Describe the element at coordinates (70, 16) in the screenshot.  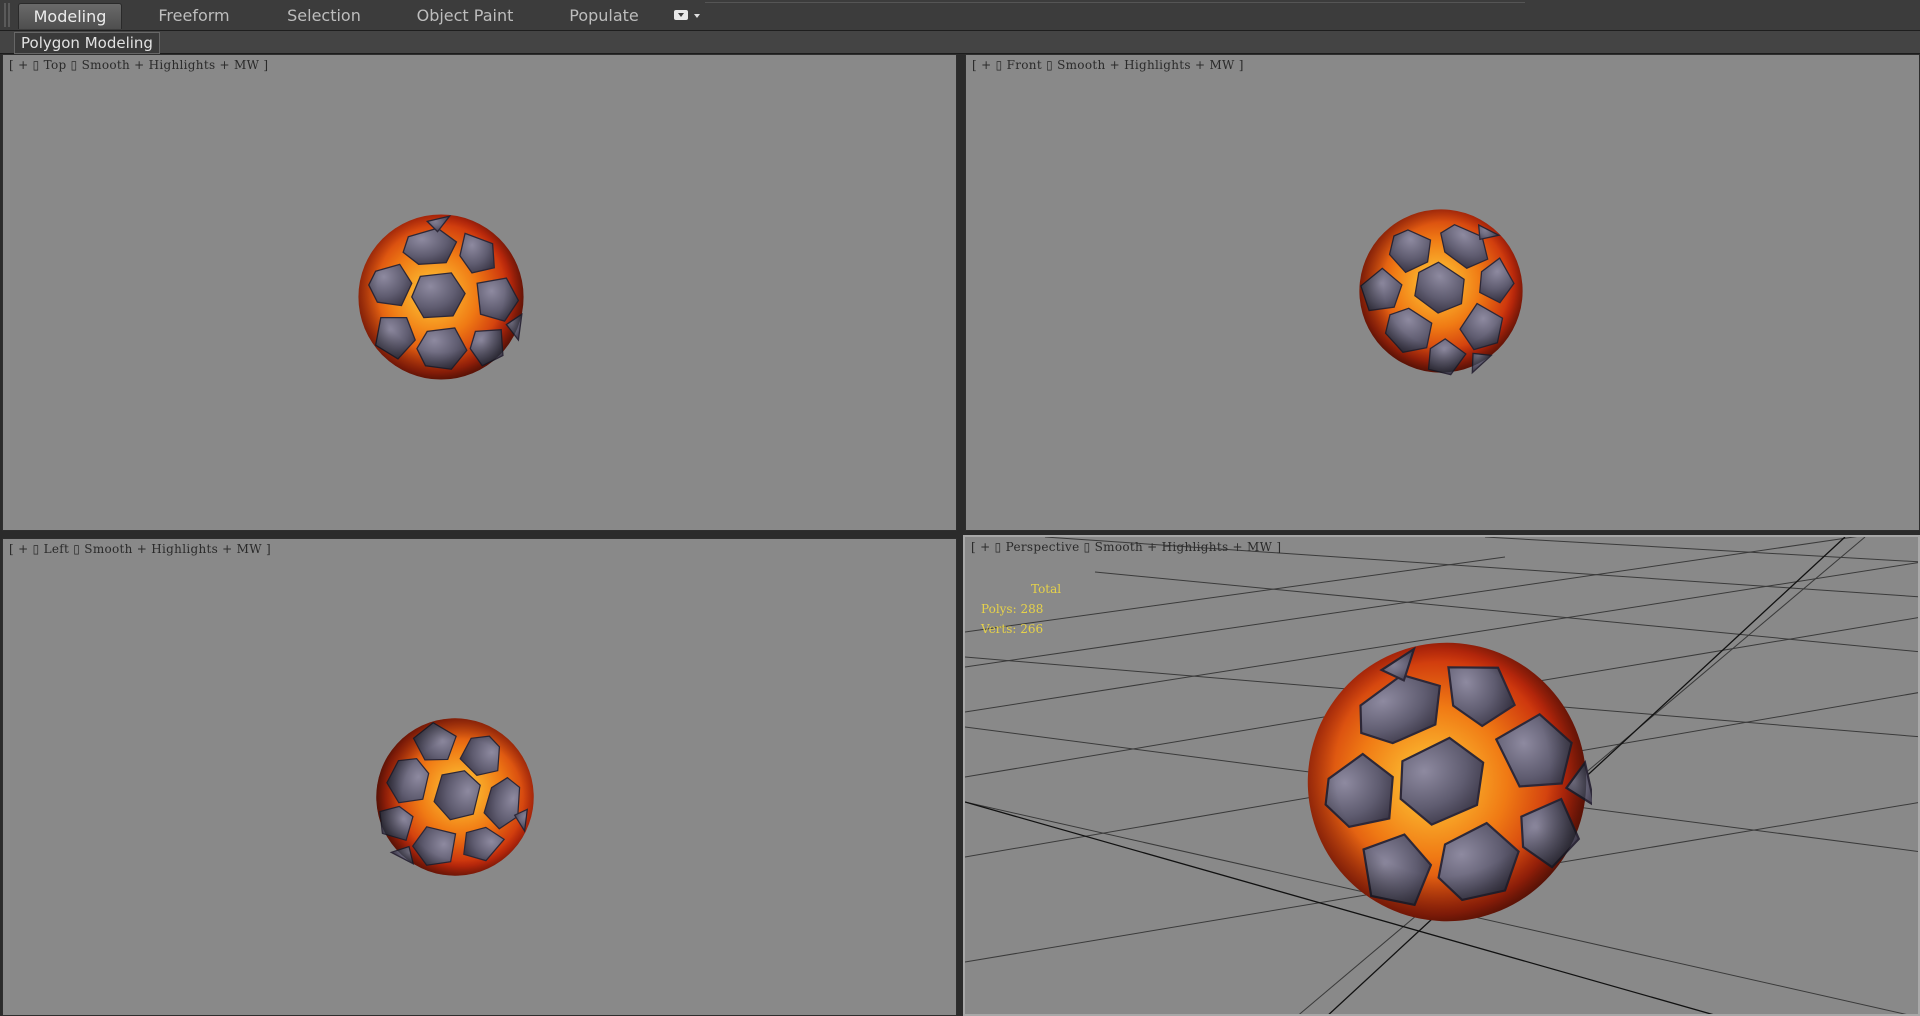
I see `tab-modeling: Modeling` at that location.